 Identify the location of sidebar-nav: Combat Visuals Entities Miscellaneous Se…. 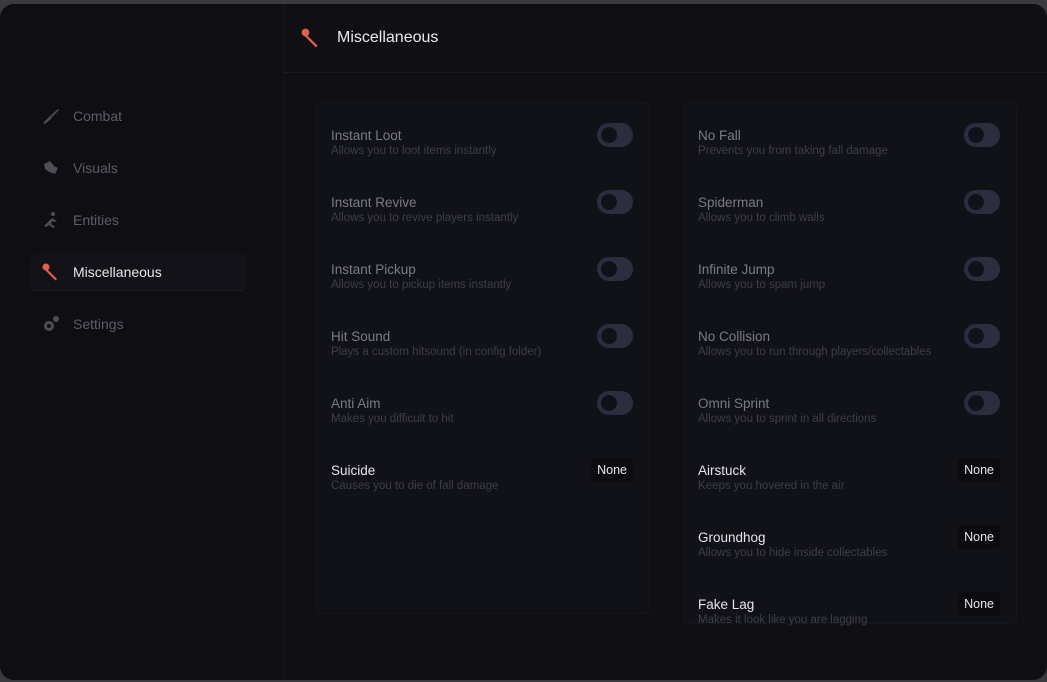
(138, 227).